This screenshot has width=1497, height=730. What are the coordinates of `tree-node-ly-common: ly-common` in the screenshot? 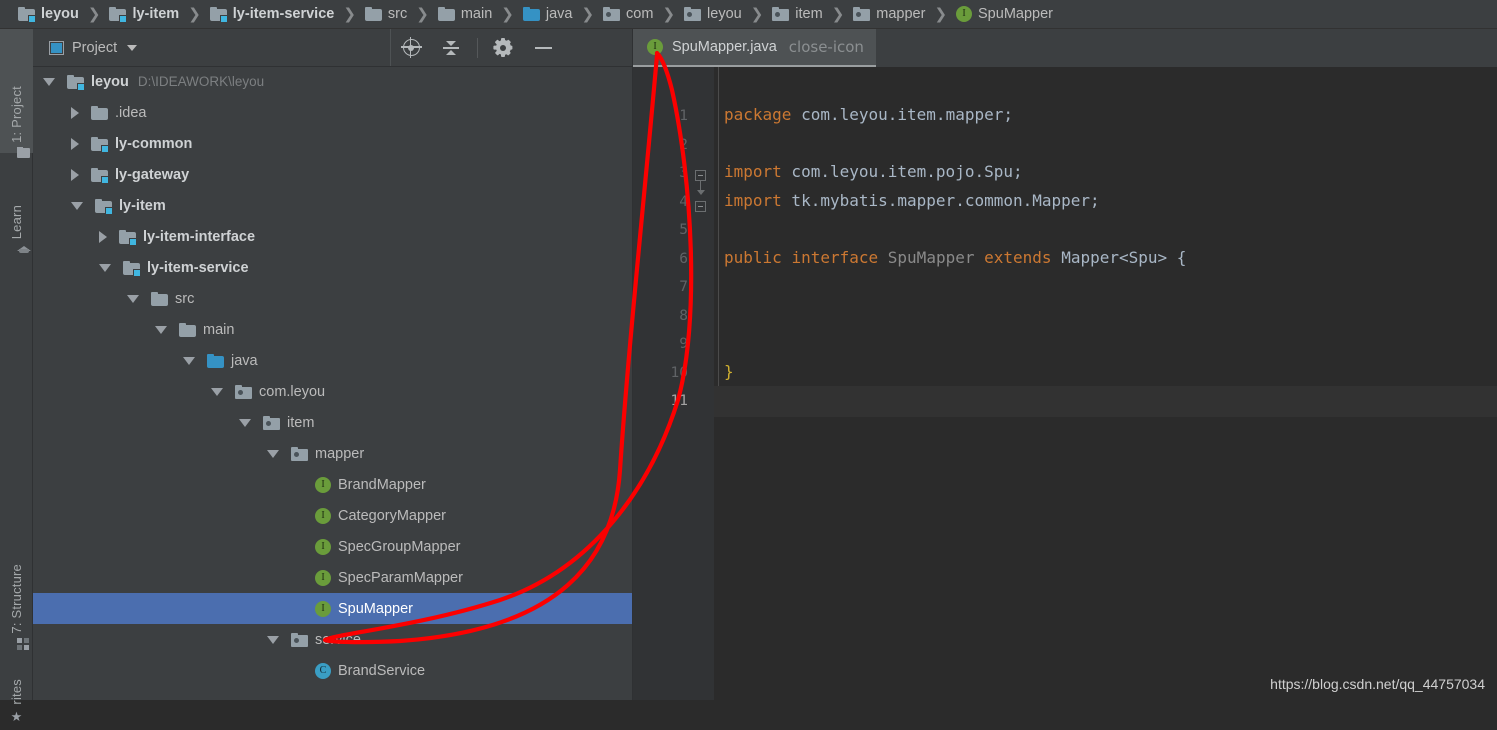 It's located at (333, 143).